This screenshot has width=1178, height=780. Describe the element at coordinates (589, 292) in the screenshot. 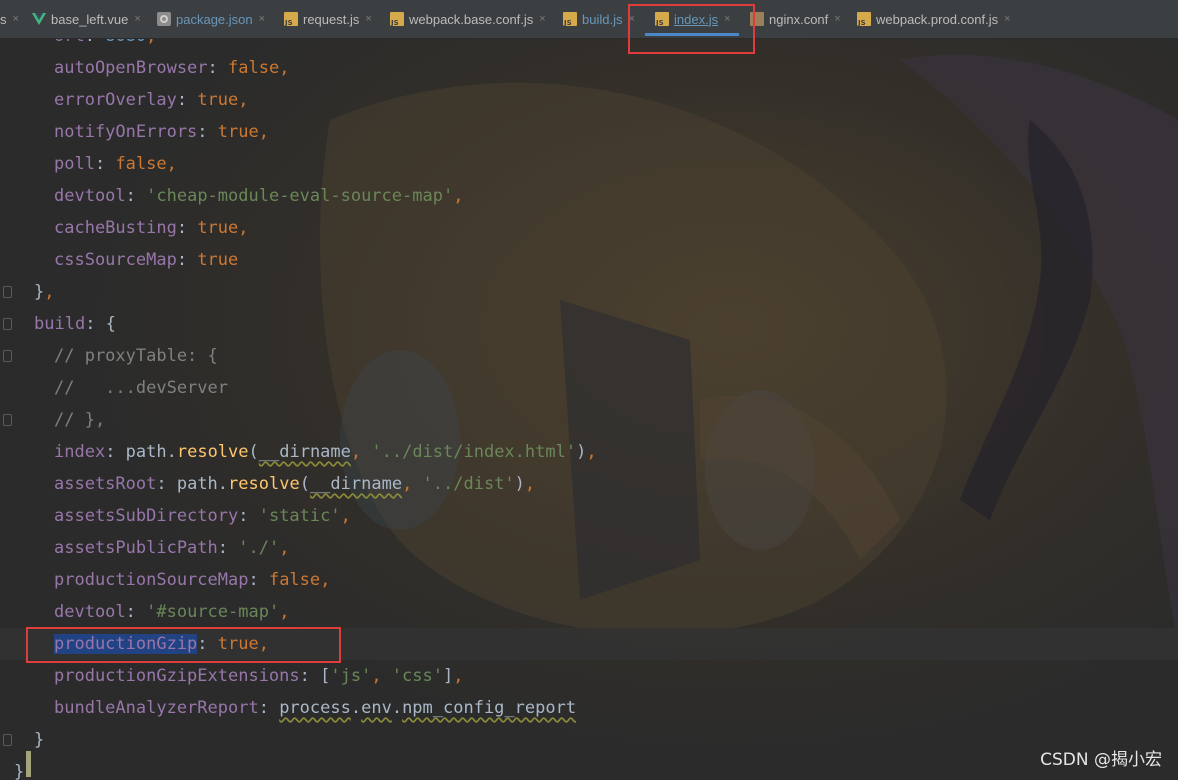

I see `code-line: },` at that location.